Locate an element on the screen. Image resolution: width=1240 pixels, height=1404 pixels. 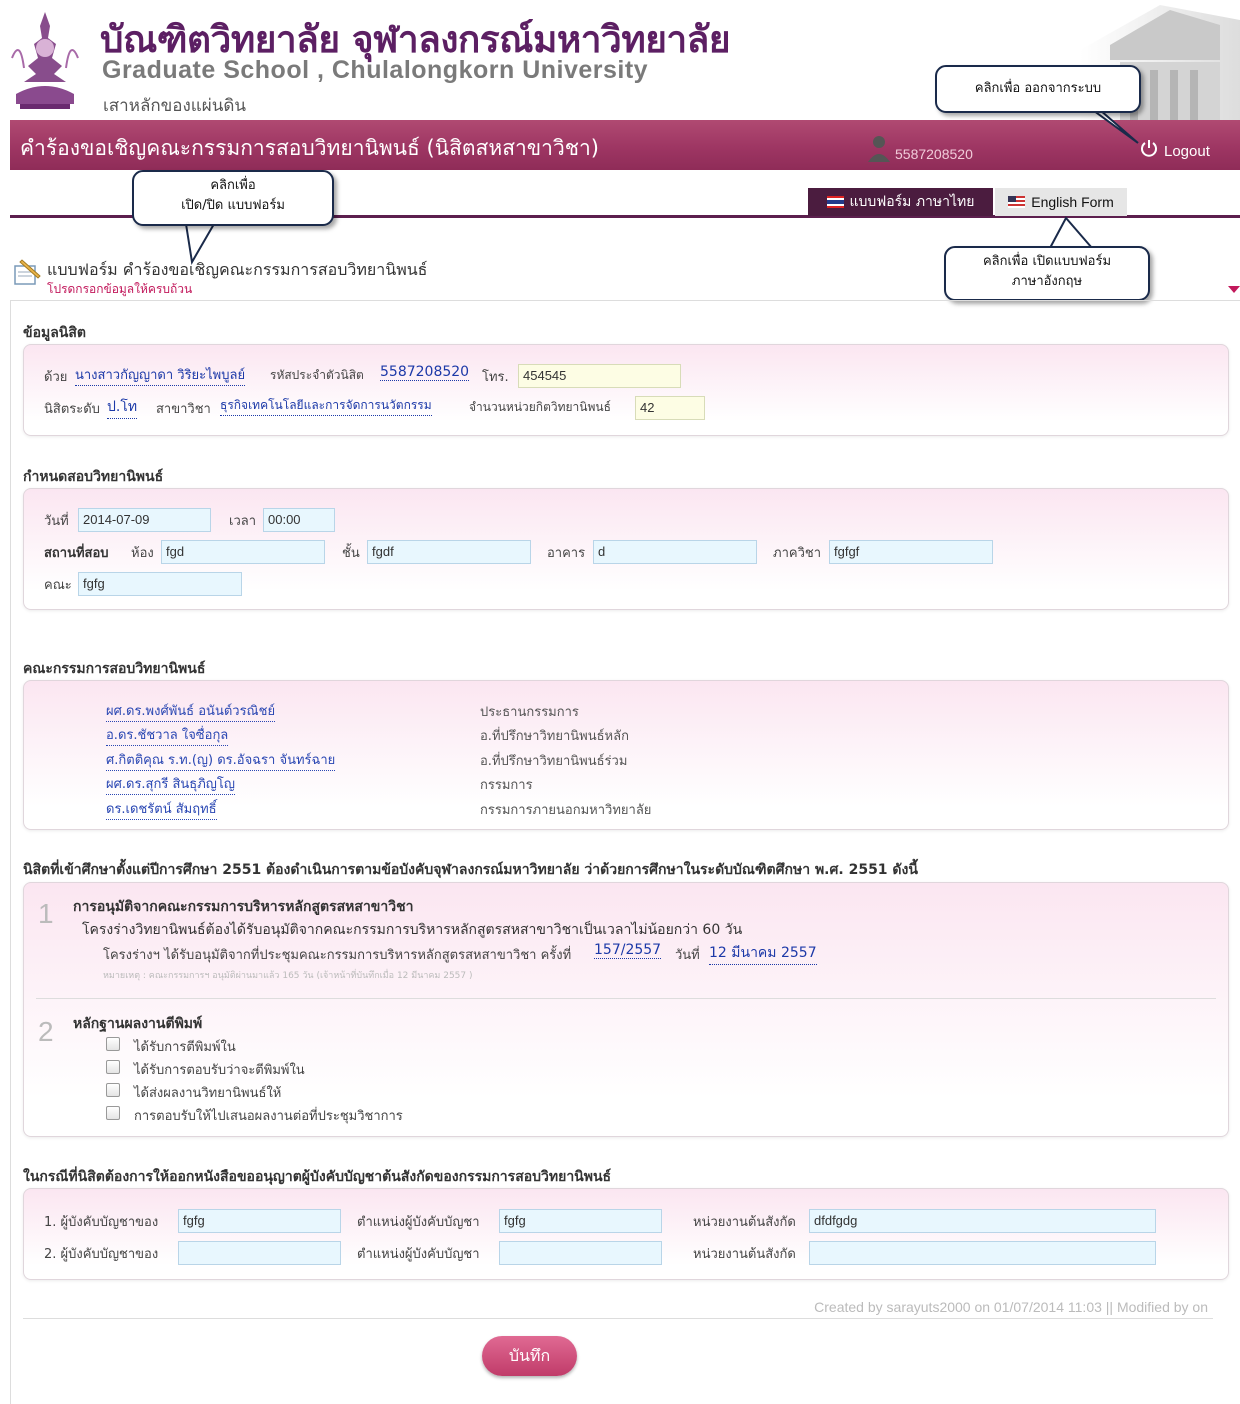
supervisor-name-input is located at coordinates (259, 1253).